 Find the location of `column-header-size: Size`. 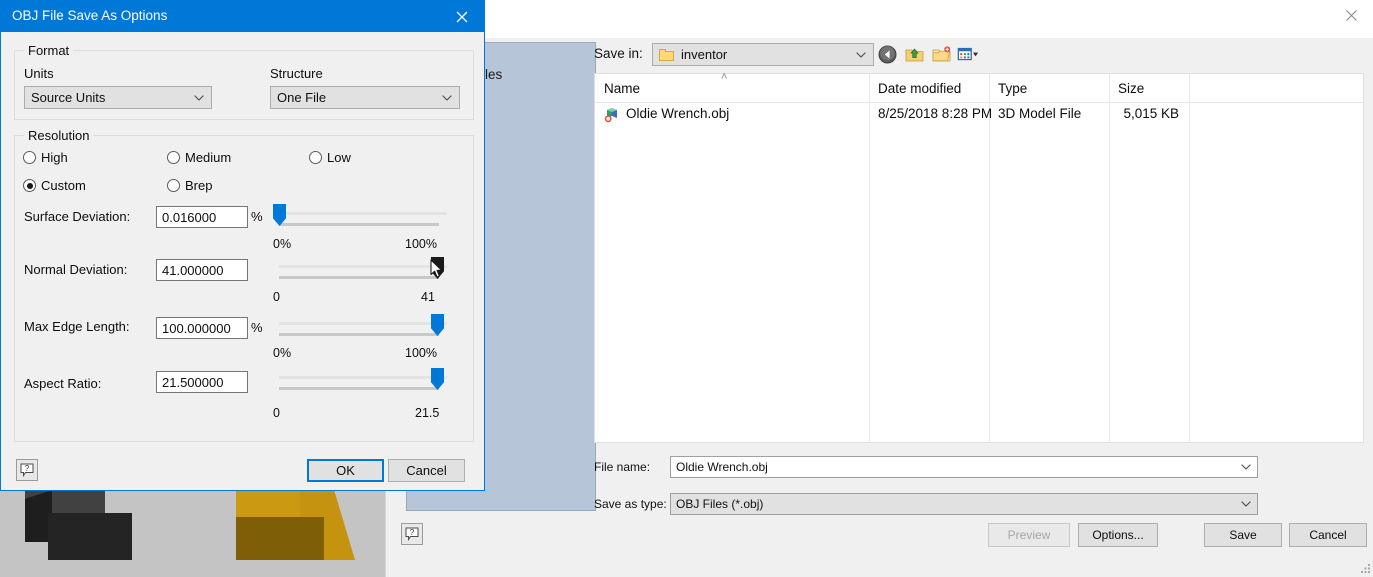

column-header-size: Size is located at coordinates (1131, 88).